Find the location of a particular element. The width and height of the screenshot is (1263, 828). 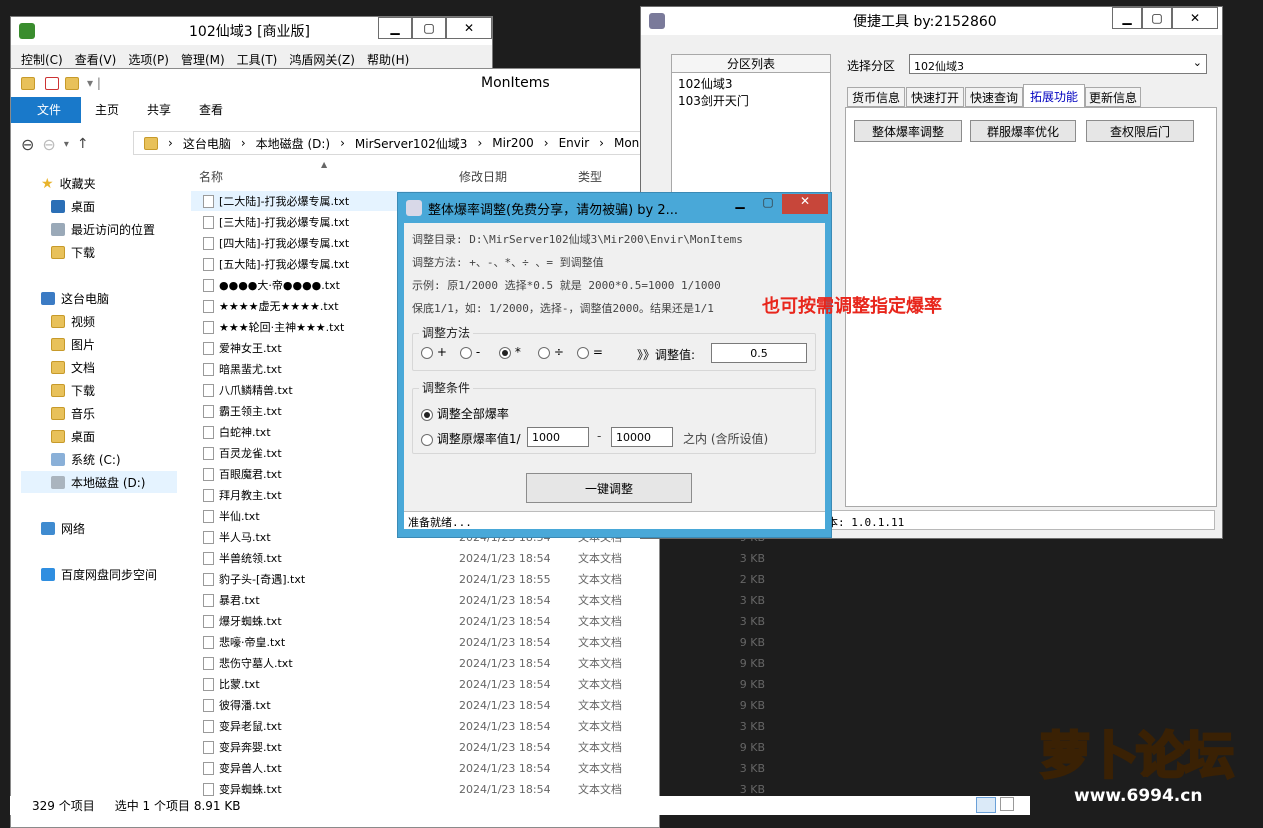

partition-item: 103剑开天门 is located at coordinates (751, 100).